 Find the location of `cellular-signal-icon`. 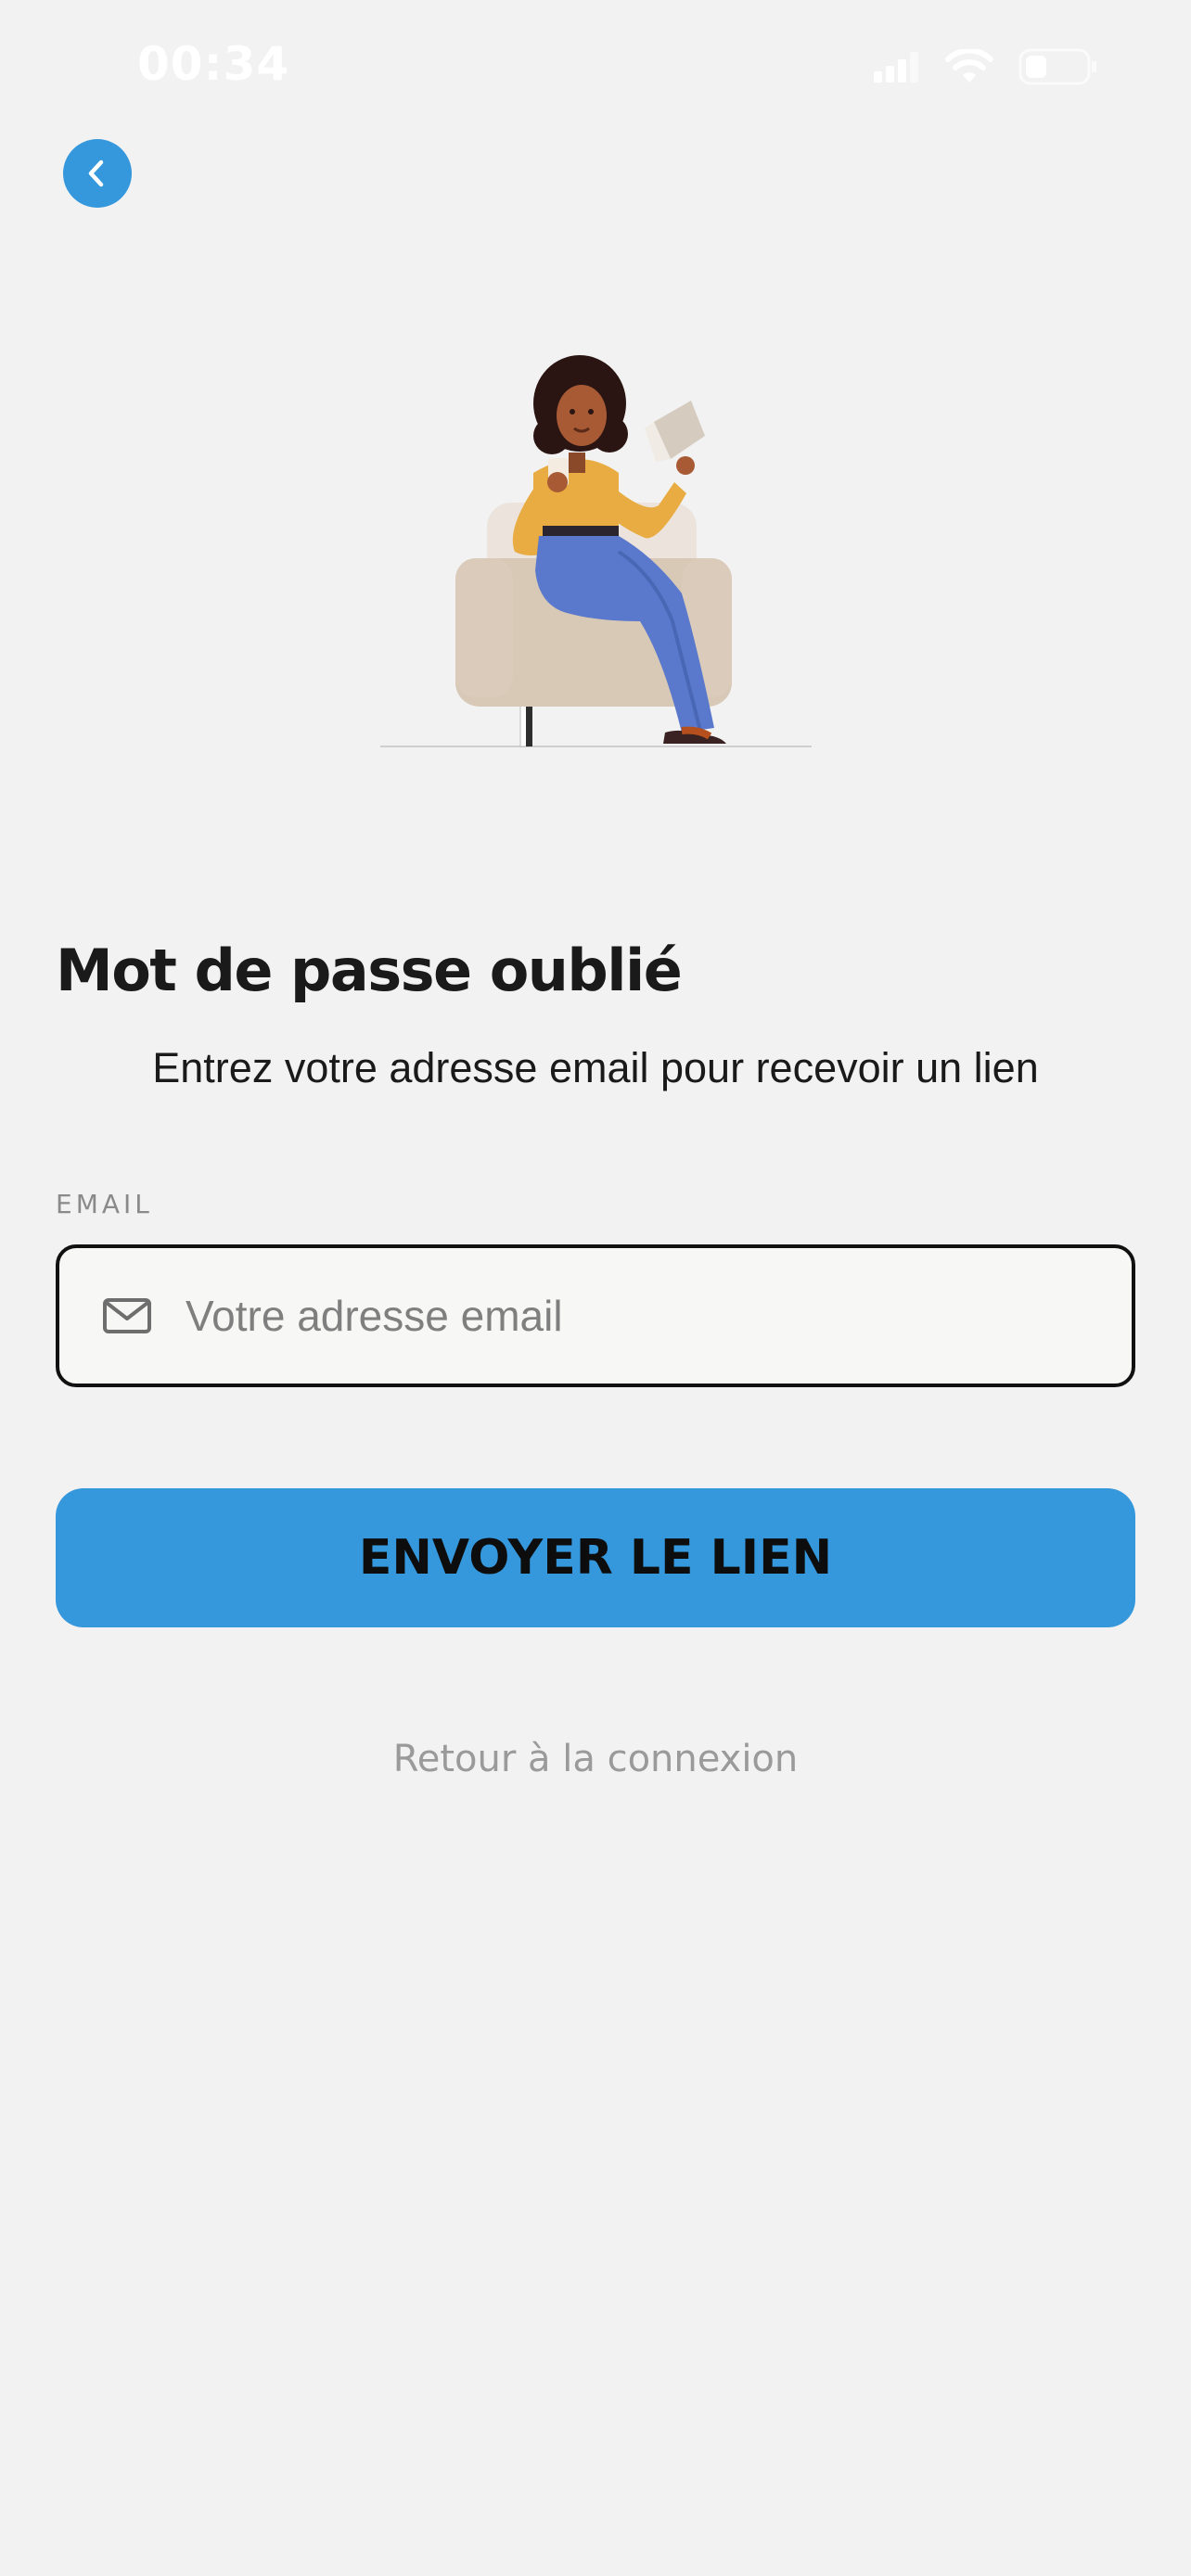

cellular-signal-icon is located at coordinates (897, 69).